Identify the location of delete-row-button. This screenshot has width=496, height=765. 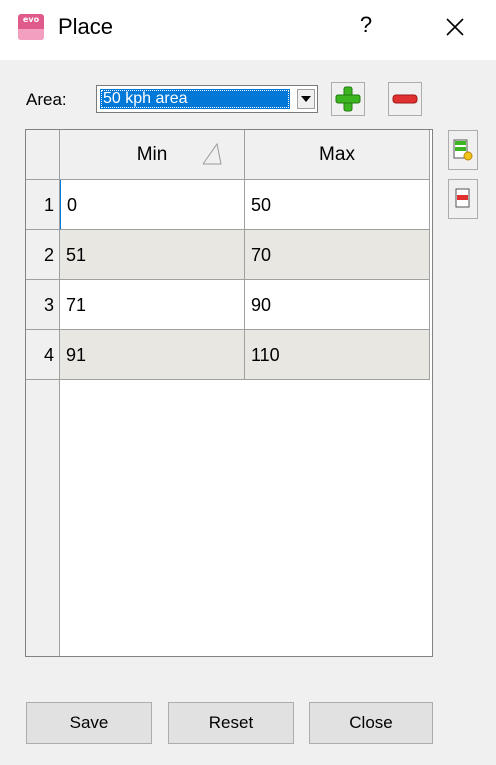
(463, 199).